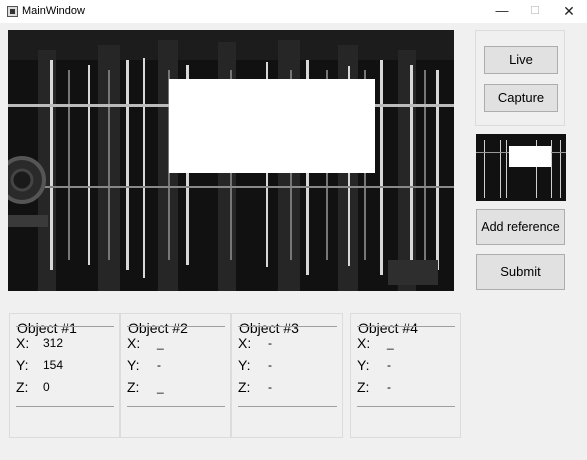 The width and height of the screenshot is (587, 460). Describe the element at coordinates (159, 365) in the screenshot. I see `object-2-y-value: -` at that location.